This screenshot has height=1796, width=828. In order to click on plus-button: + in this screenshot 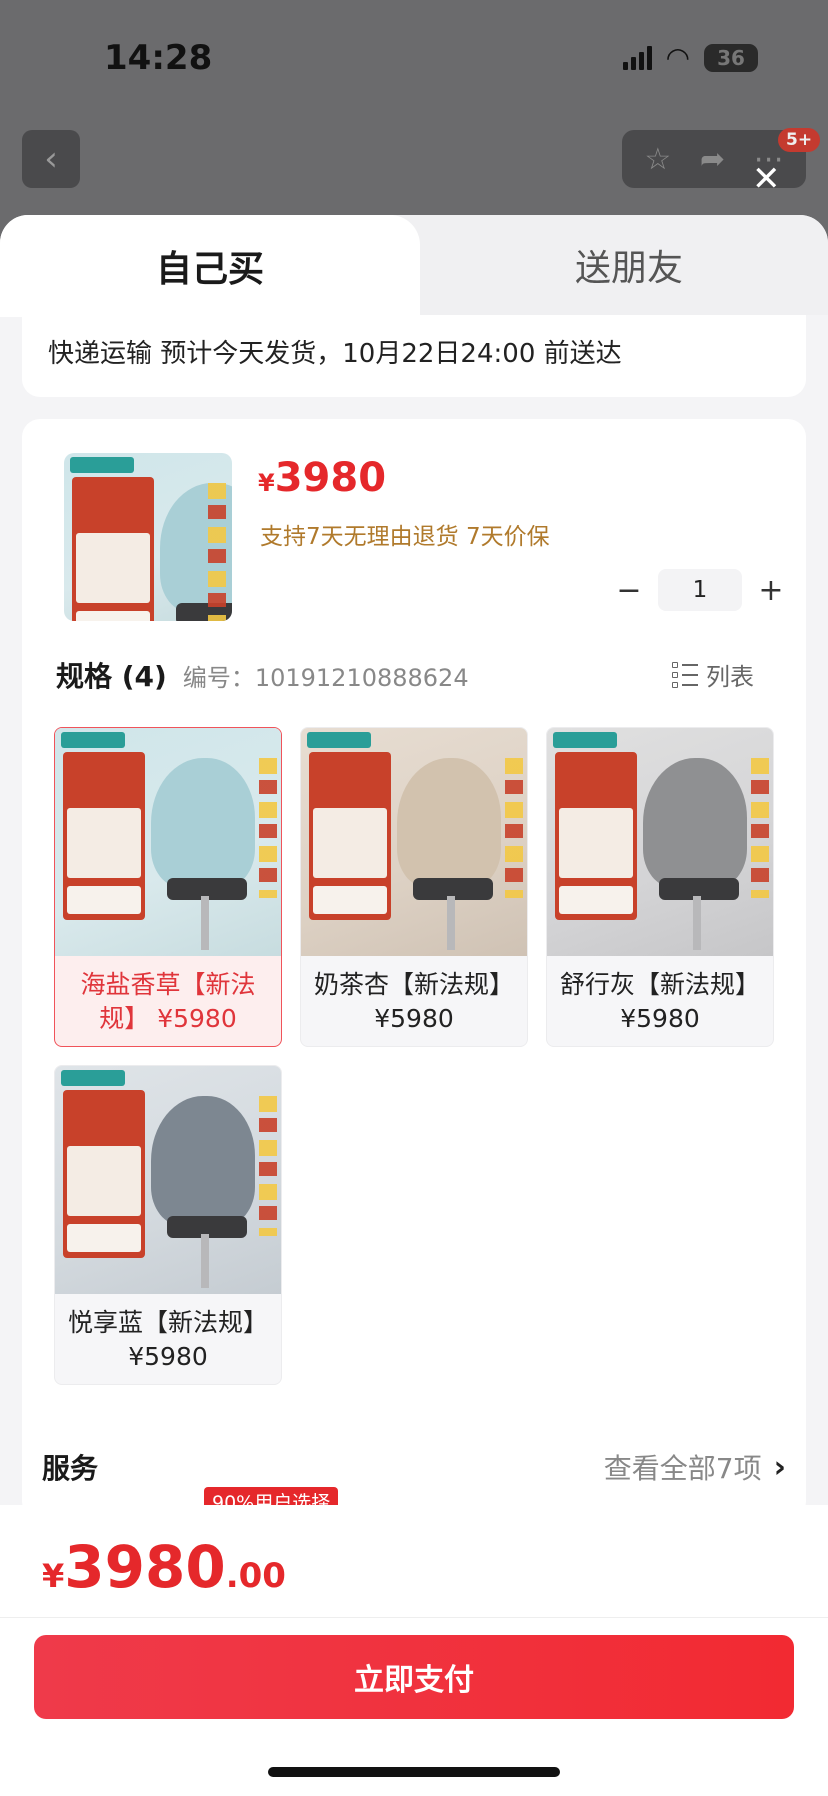, I will do `click(771, 590)`.